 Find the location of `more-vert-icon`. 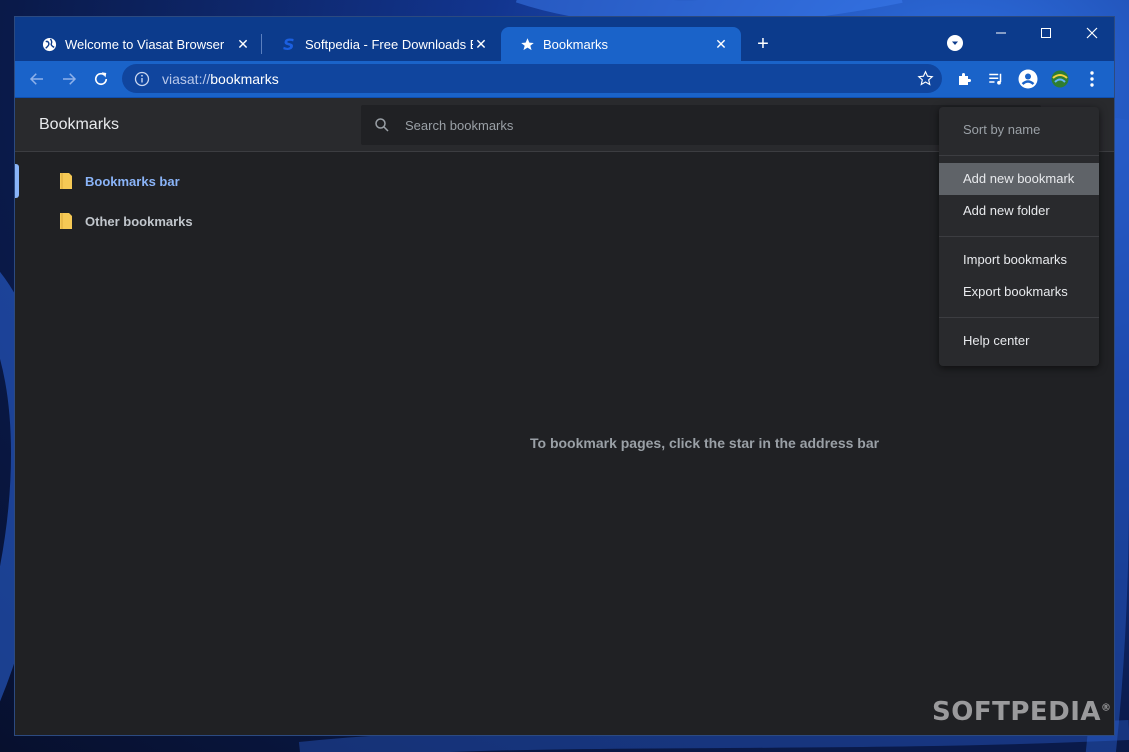

more-vert-icon is located at coordinates (1092, 79).